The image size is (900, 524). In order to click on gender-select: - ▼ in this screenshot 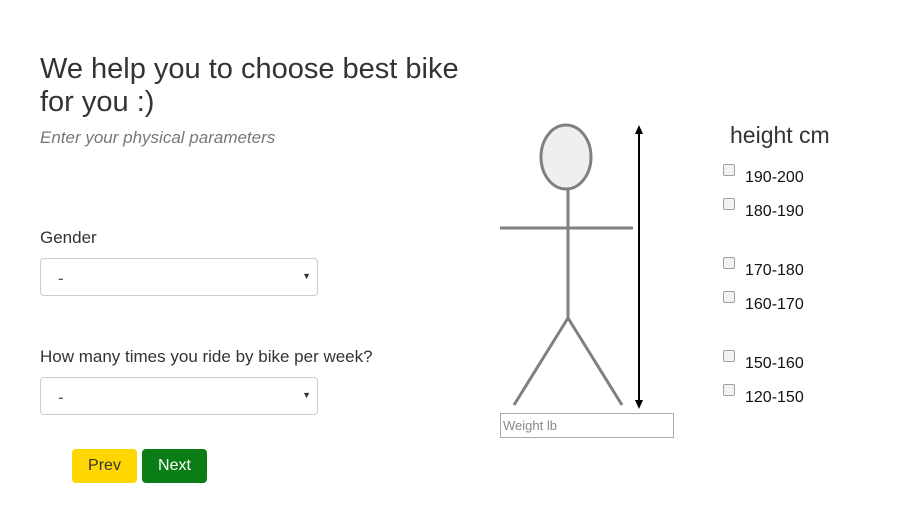, I will do `click(179, 277)`.